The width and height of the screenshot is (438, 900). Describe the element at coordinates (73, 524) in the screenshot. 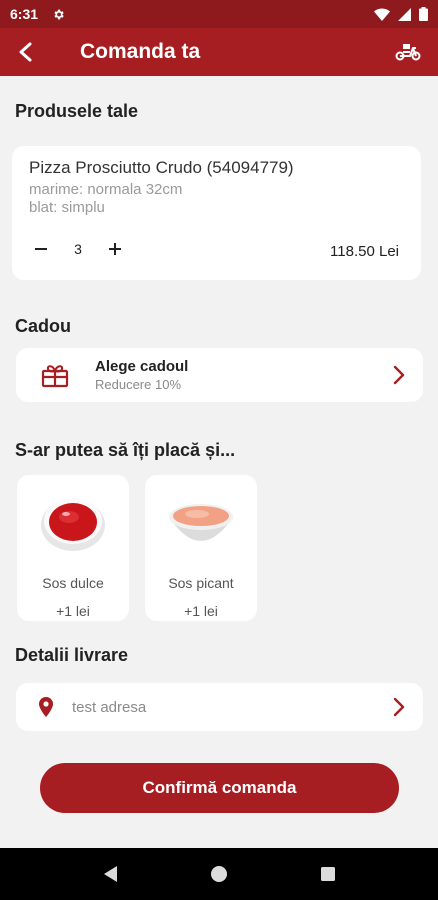

I see `ketchup-sauce-image` at that location.